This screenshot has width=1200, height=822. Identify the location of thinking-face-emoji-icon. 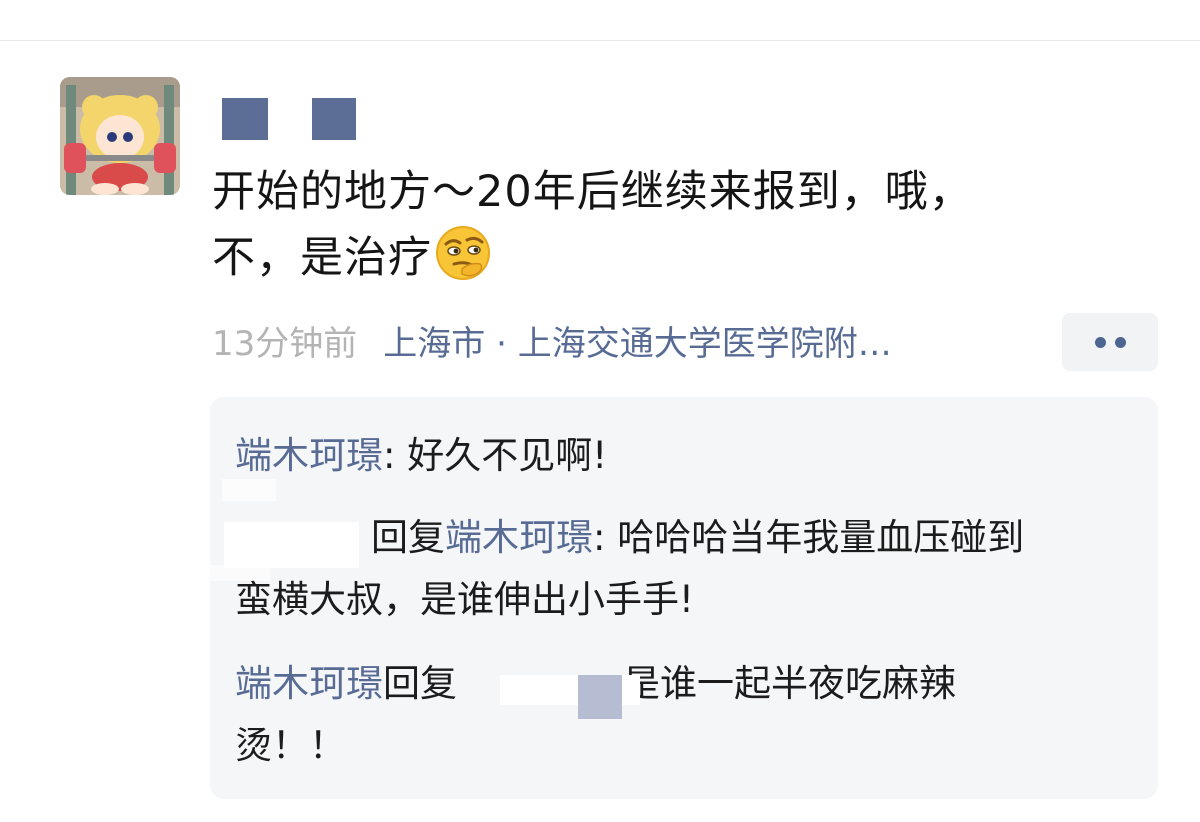
(463, 253).